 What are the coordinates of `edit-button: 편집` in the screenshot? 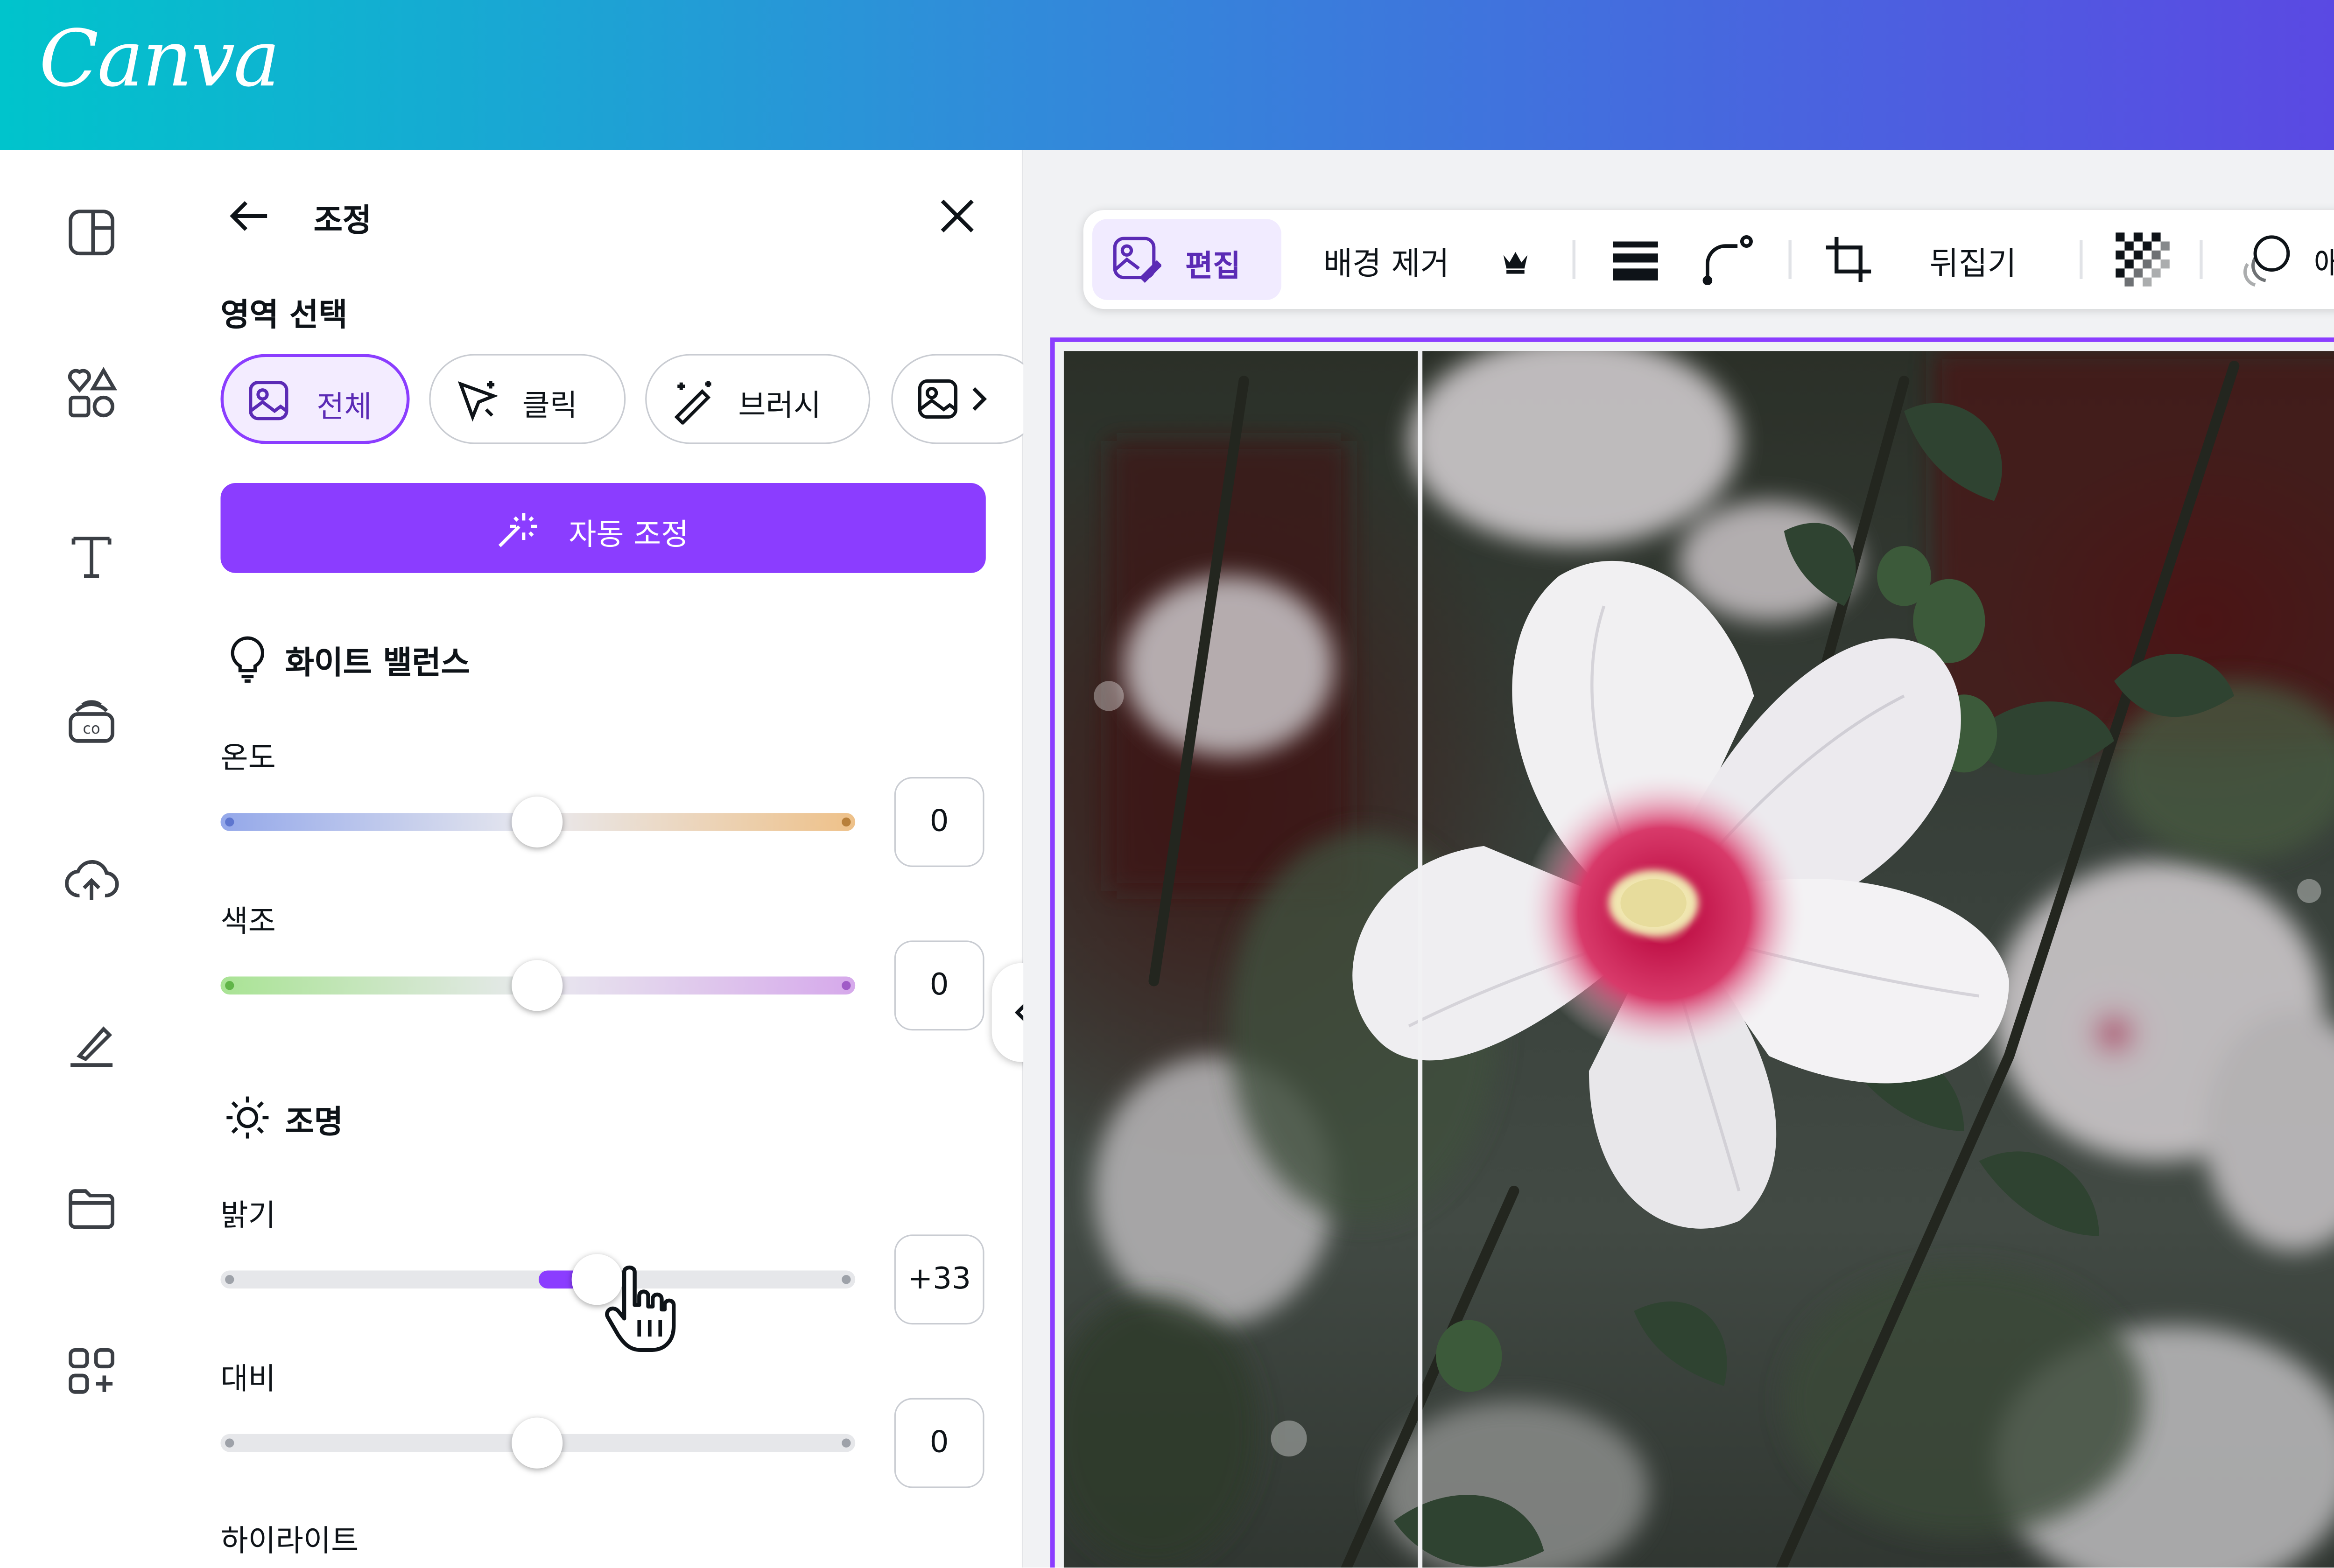 It's located at (1187, 259).